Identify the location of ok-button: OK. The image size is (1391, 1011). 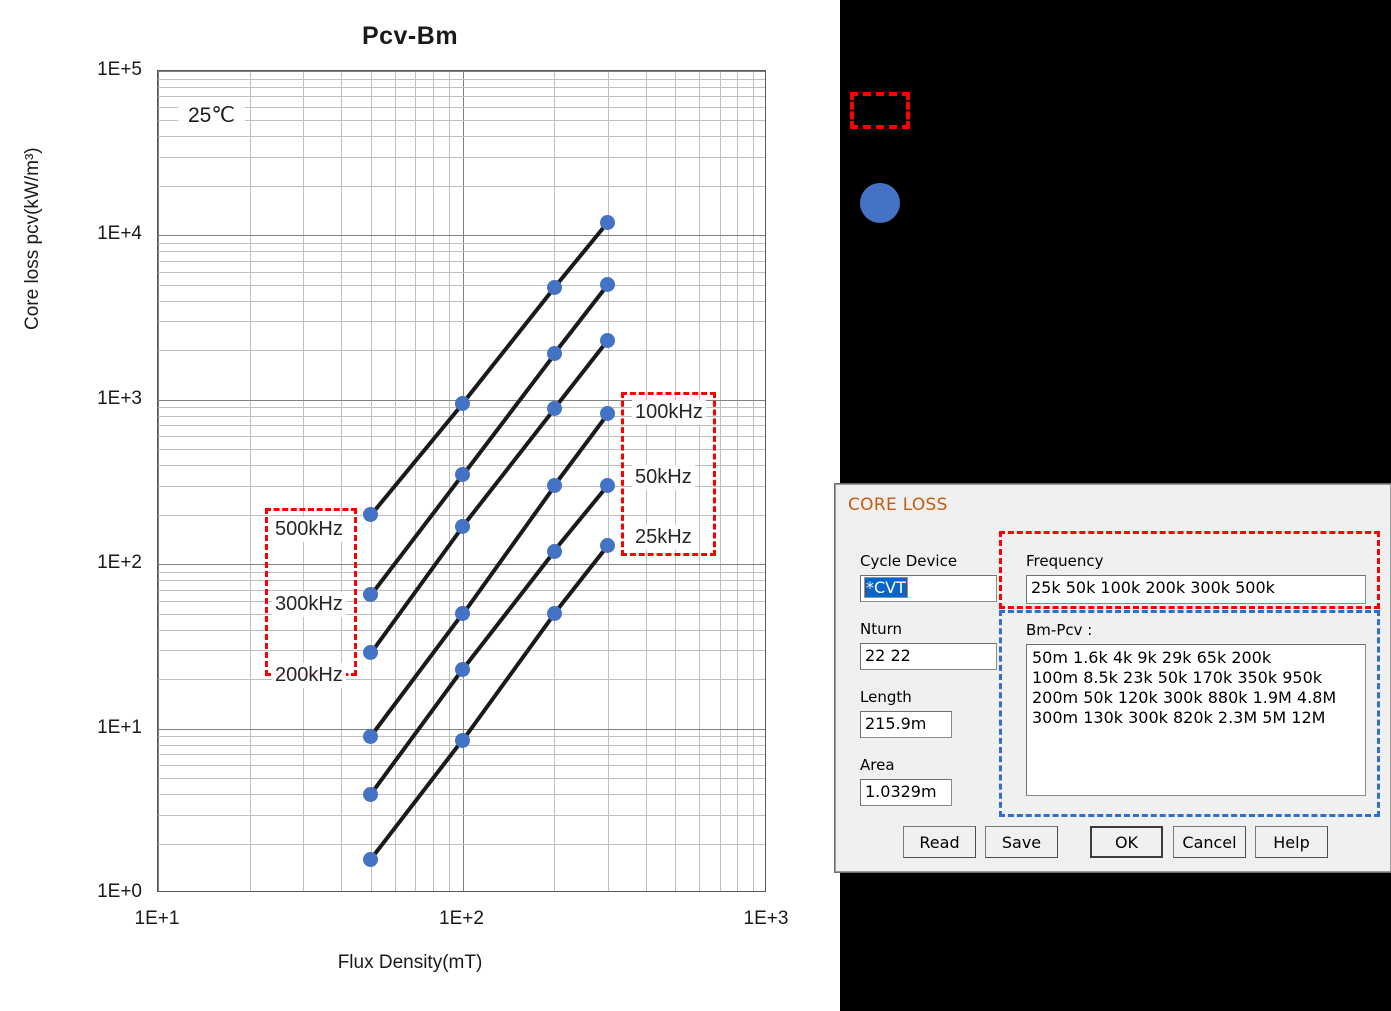
(1126, 842).